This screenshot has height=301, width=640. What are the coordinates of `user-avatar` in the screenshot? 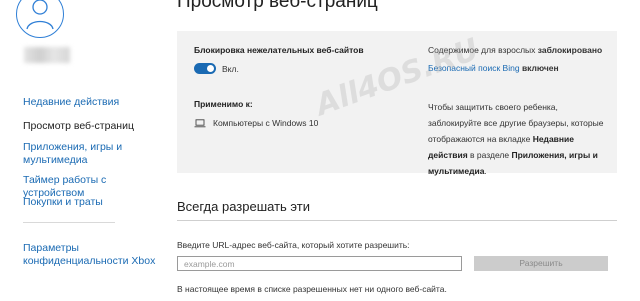 It's located at (40, 19).